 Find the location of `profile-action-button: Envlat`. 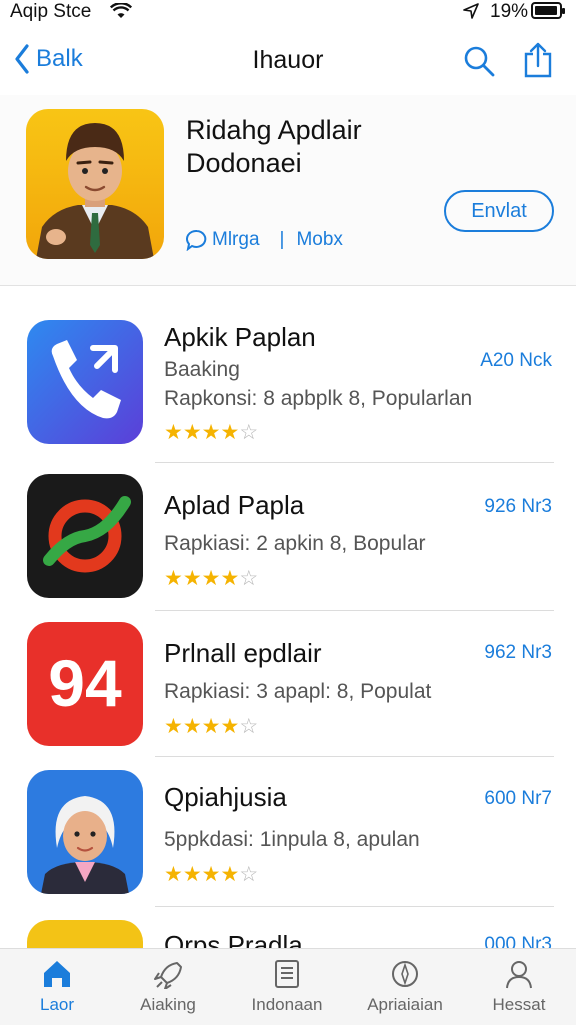

profile-action-button: Envlat is located at coordinates (499, 211).